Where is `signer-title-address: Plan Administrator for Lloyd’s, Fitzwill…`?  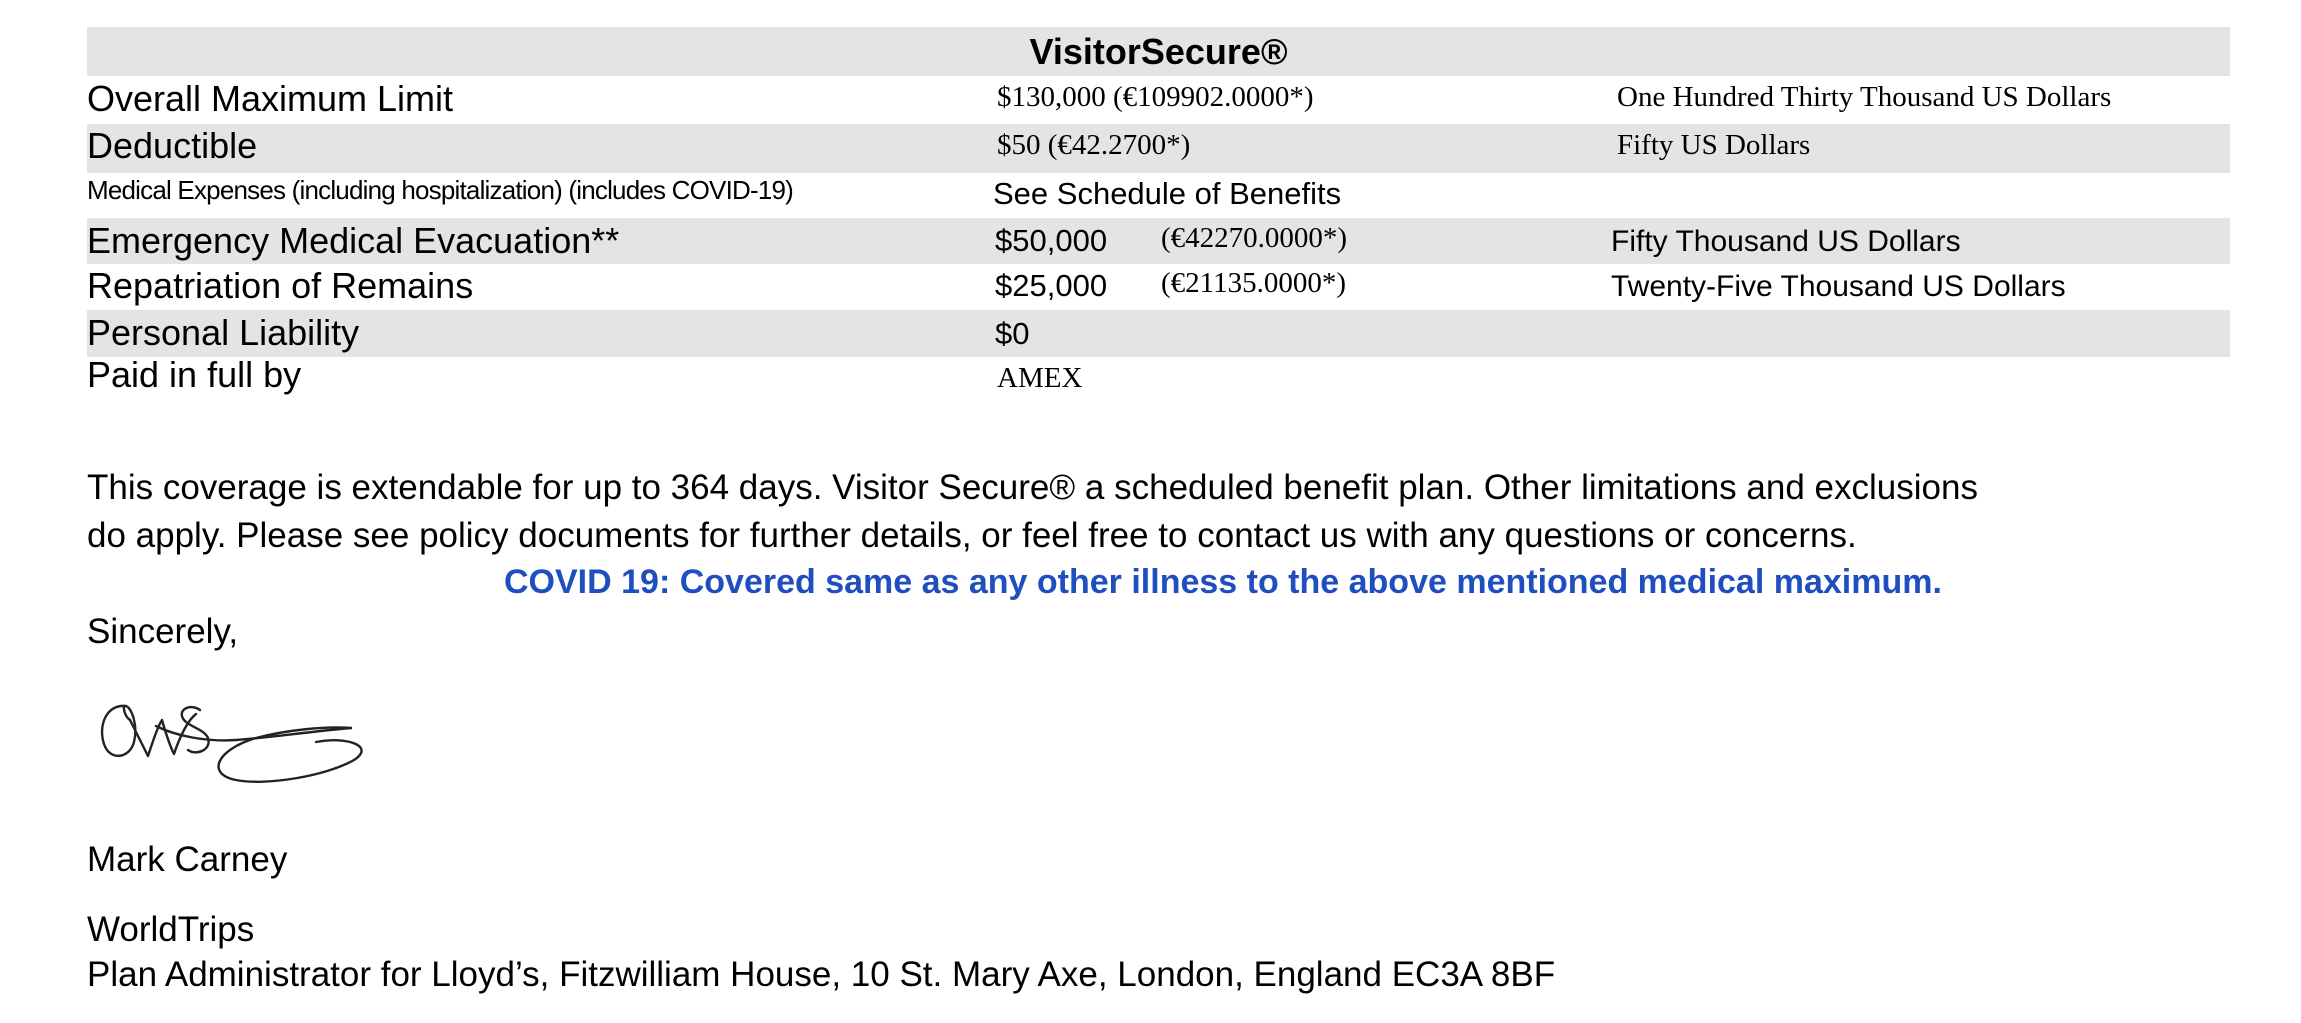
signer-title-address: Plan Administrator for Lloyd’s, Fitzwill… is located at coordinates (821, 974).